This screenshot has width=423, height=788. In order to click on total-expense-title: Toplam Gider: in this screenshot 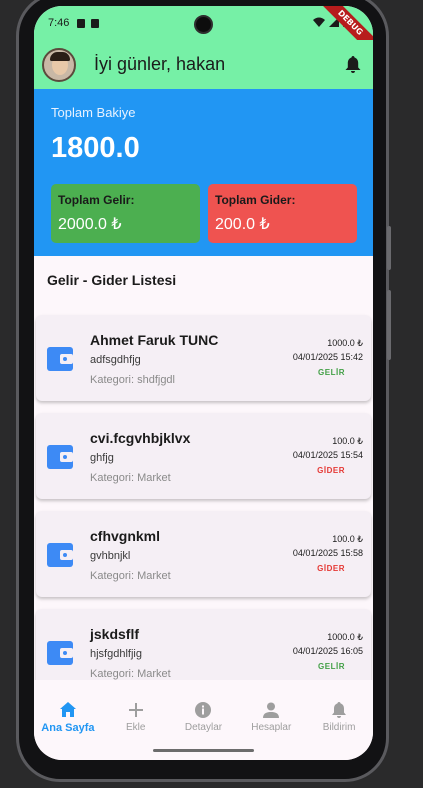, I will do `click(255, 200)`.